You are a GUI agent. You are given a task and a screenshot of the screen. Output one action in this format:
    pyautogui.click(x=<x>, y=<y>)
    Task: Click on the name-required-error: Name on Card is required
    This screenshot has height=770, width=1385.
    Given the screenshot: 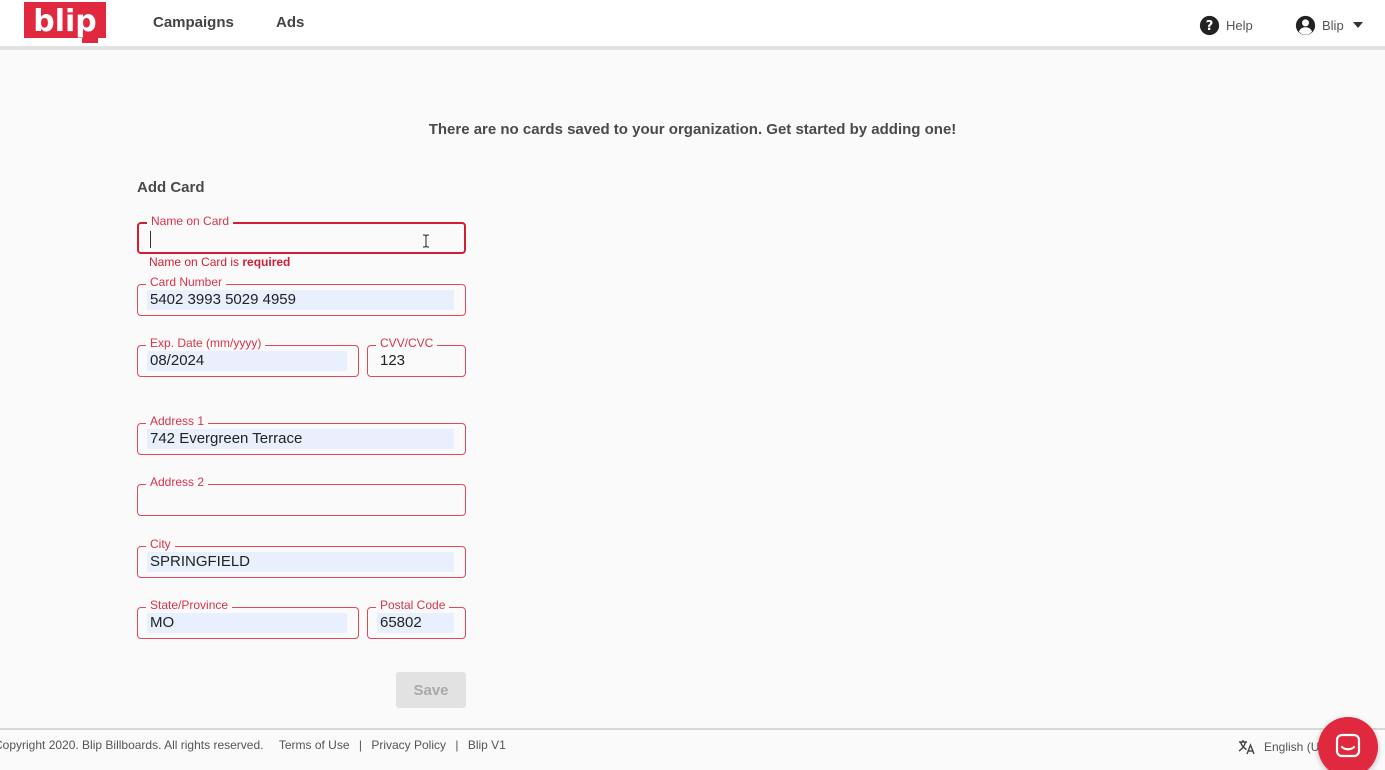 What is the action you would take?
    pyautogui.click(x=219, y=262)
    